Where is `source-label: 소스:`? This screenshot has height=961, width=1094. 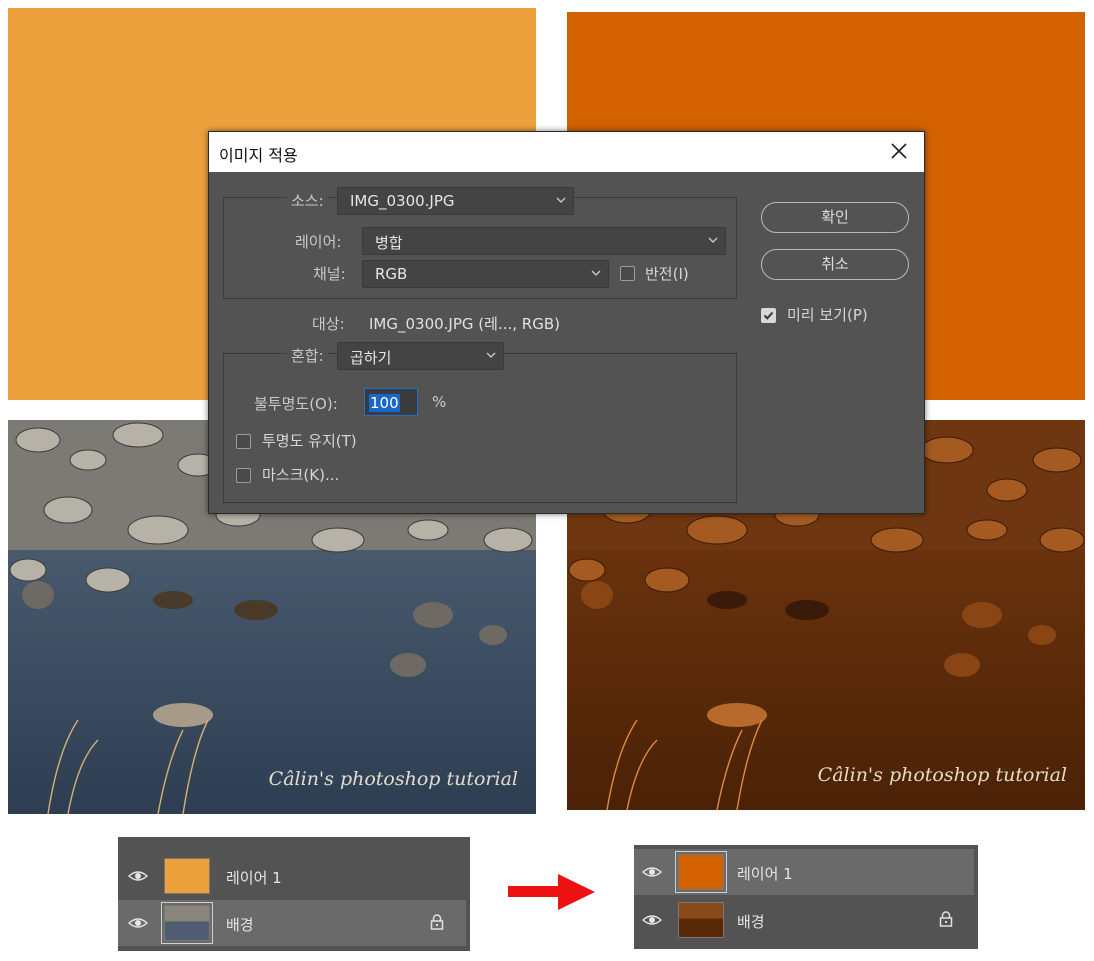 source-label: 소스: is located at coordinates (307, 200).